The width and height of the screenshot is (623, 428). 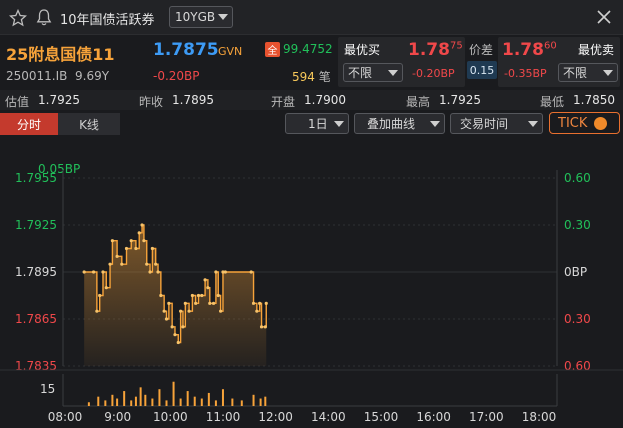 I want to click on y-left-tick: 1.7865, so click(x=36, y=319).